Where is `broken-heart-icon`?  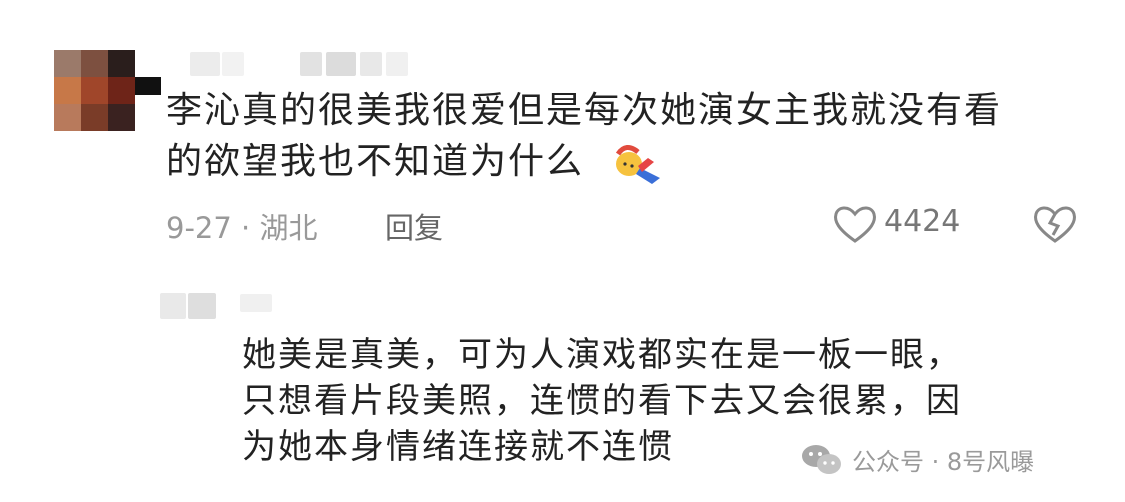 broken-heart-icon is located at coordinates (1055, 224).